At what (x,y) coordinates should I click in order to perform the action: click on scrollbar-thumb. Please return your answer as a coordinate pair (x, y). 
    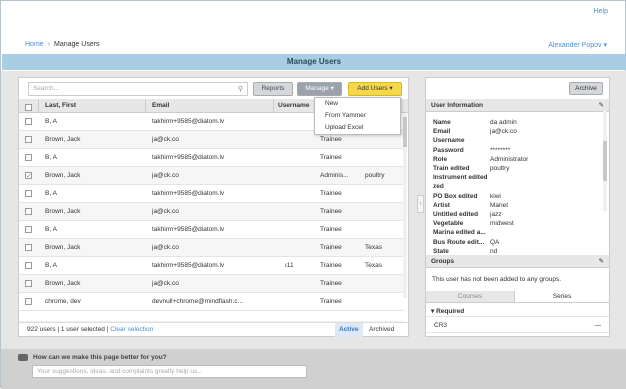
    Looking at the image, I should click on (405, 132).